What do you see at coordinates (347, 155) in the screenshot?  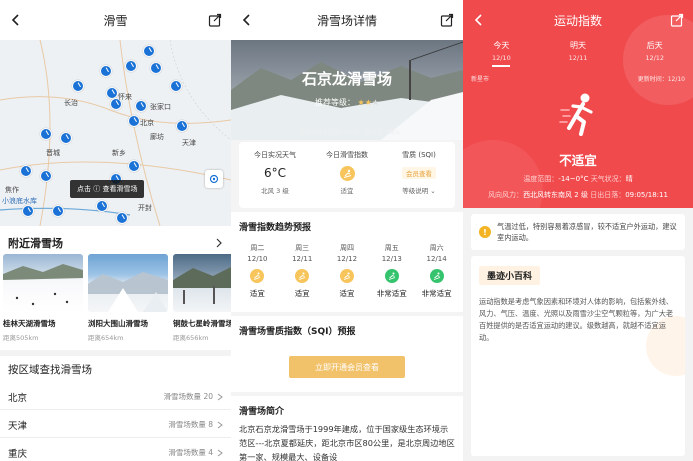 I see `ski-index-title: 今日滑雪指数` at bounding box center [347, 155].